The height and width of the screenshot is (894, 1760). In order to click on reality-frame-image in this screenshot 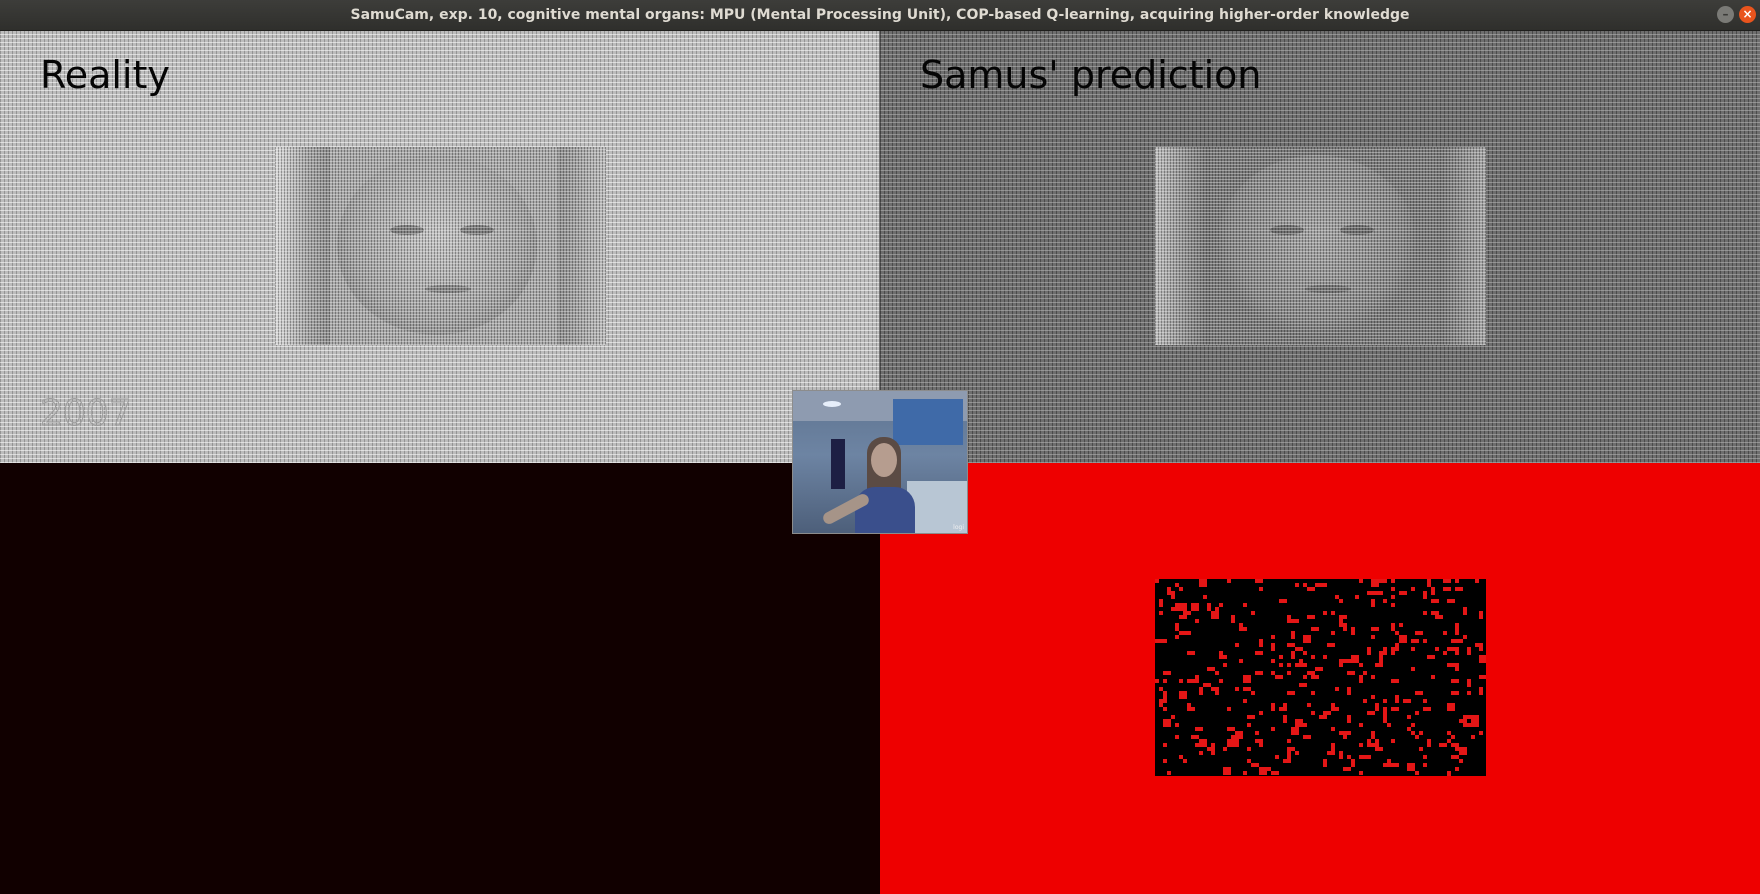, I will do `click(440, 246)`.